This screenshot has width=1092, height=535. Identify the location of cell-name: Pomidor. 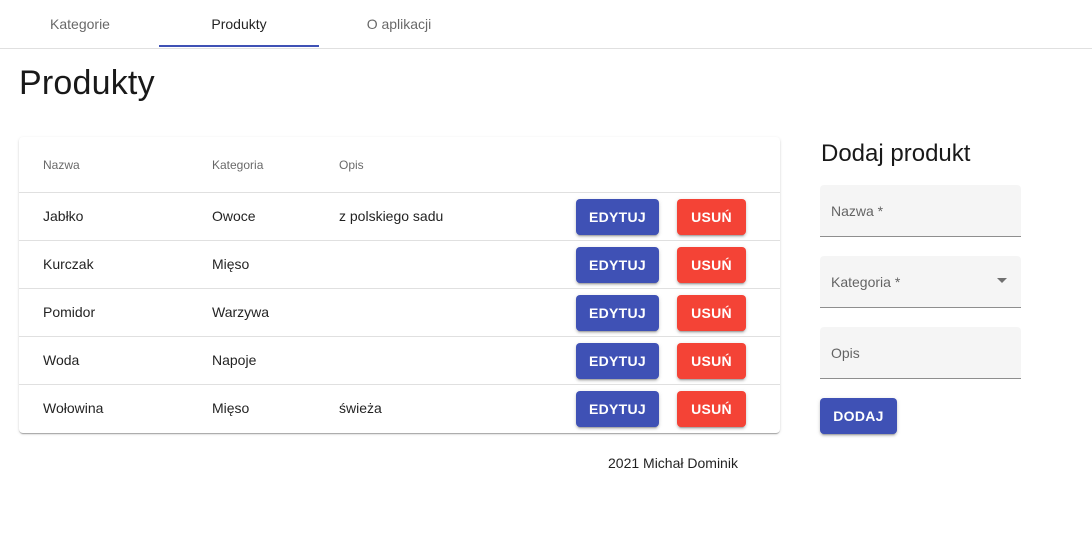
(69, 312).